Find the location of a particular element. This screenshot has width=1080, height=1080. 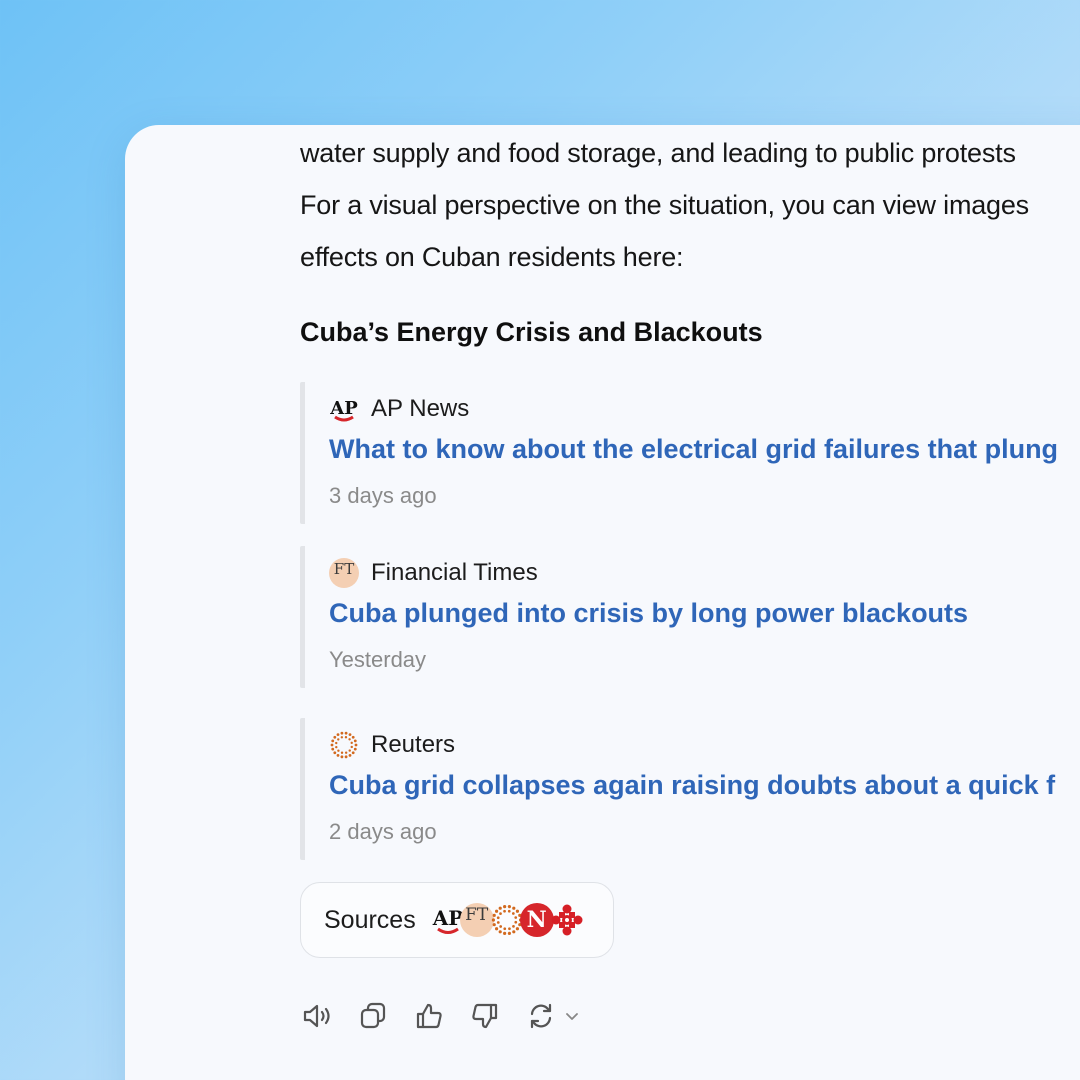

article-timestamp: Yesterday is located at coordinates (378, 659).